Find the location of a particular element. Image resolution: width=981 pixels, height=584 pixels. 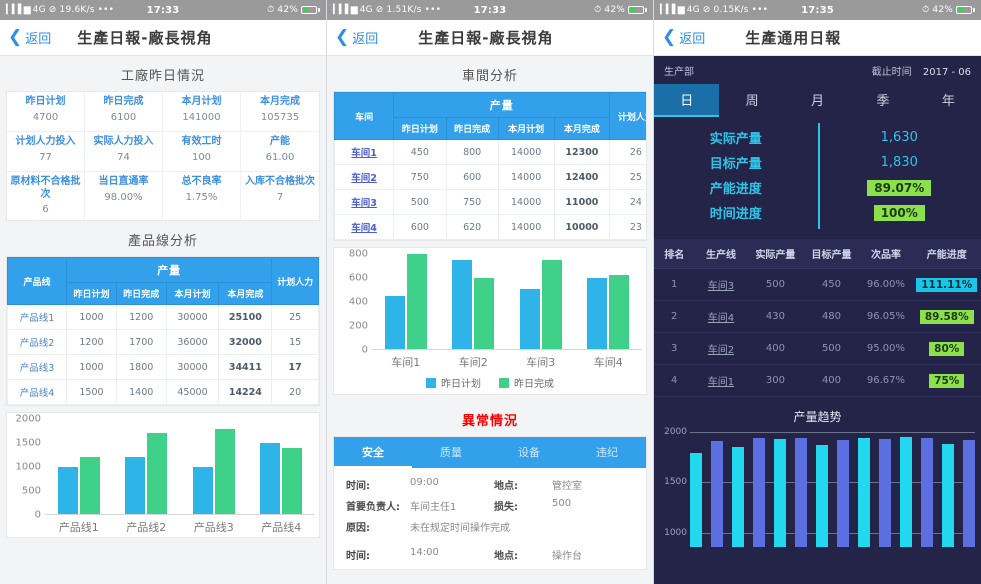

cell-workshop-link: 车间2 is located at coordinates (364, 177).